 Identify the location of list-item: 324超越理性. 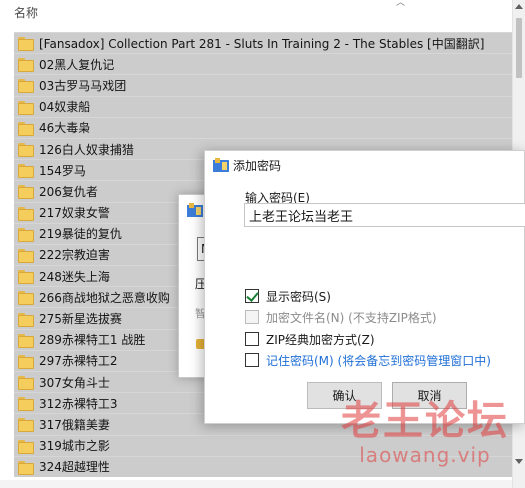
(263, 466).